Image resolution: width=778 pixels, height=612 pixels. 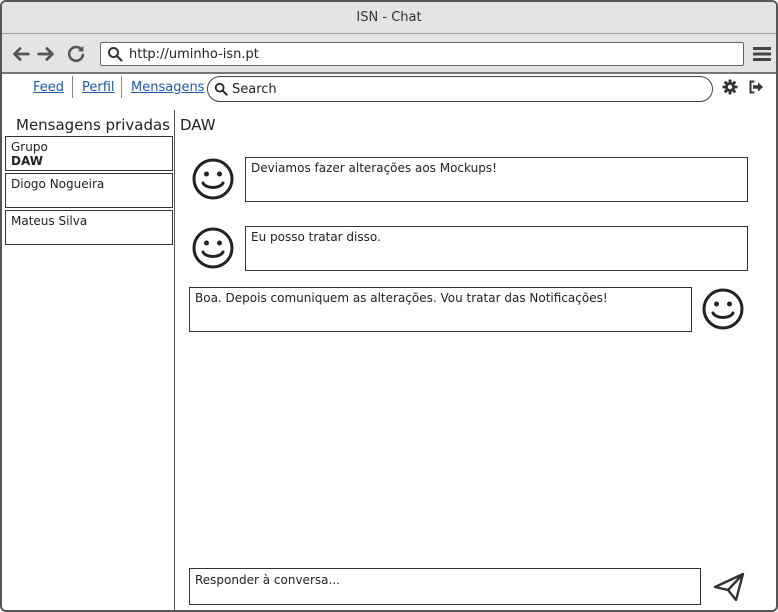 I want to click on search-box, so click(x=460, y=89).